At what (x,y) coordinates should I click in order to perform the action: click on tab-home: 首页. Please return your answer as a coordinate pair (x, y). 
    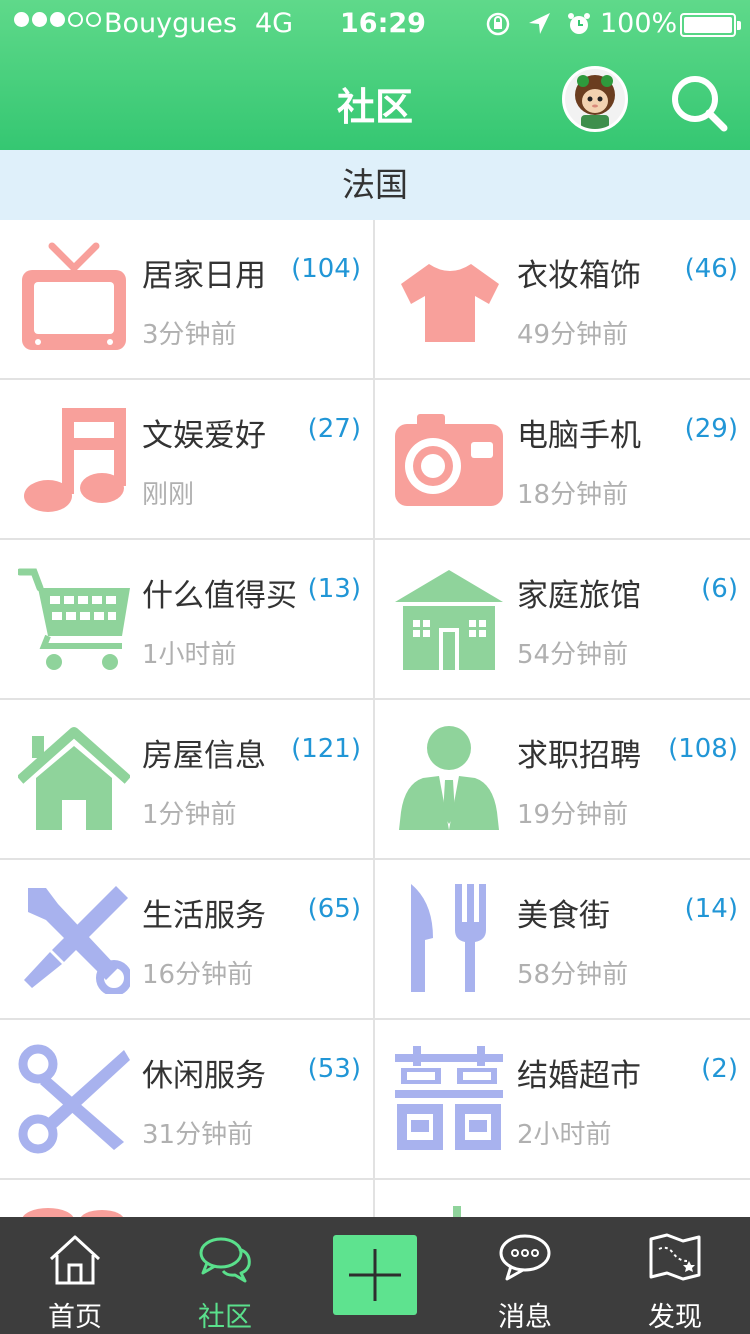
    Looking at the image, I should click on (75, 1275).